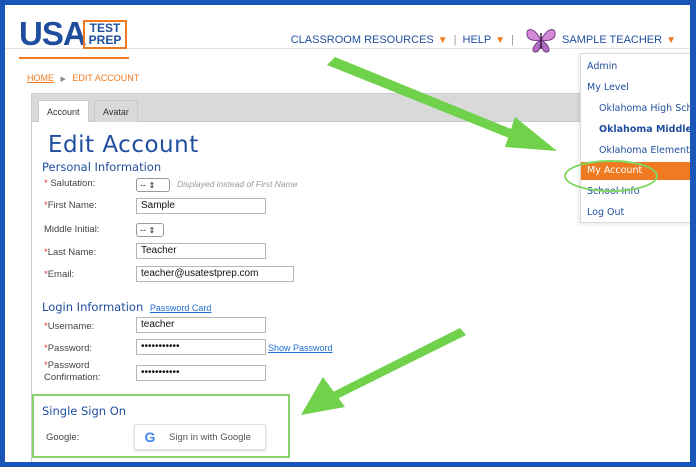 Image resolution: width=696 pixels, height=467 pixels. What do you see at coordinates (477, 40) in the screenshot?
I see `nav-help-label: HELP` at bounding box center [477, 40].